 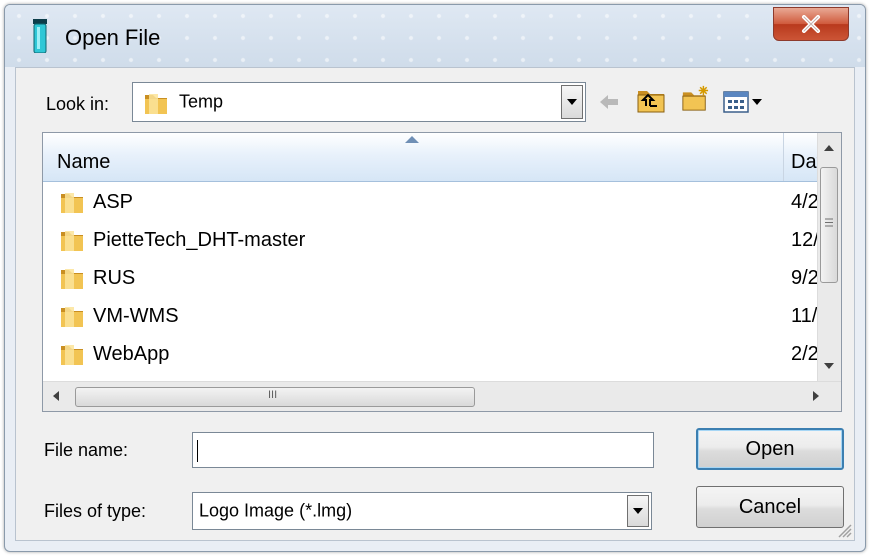 I want to click on column-header-name: Name, so click(x=83, y=162).